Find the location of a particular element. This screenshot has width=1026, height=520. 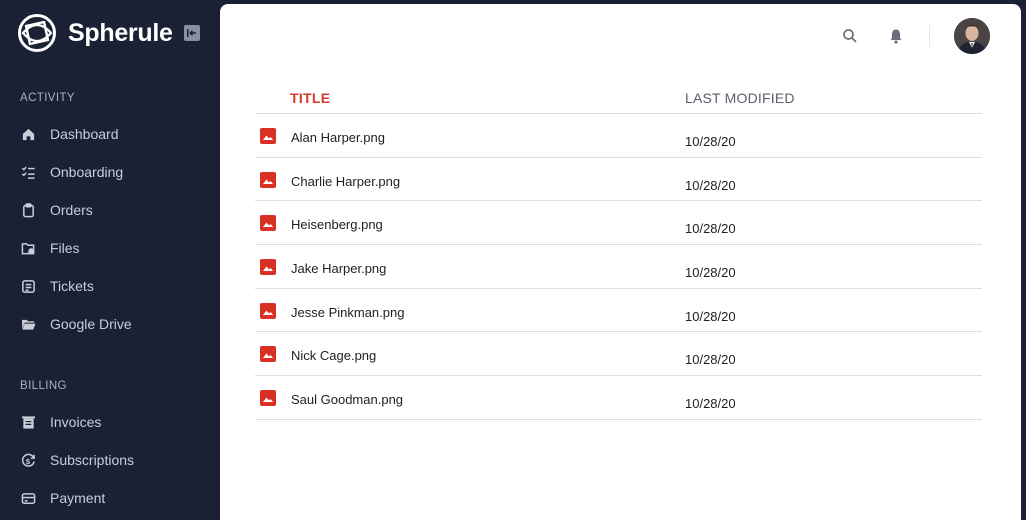

sidebar-item-tickets: Tickets is located at coordinates (115, 286).